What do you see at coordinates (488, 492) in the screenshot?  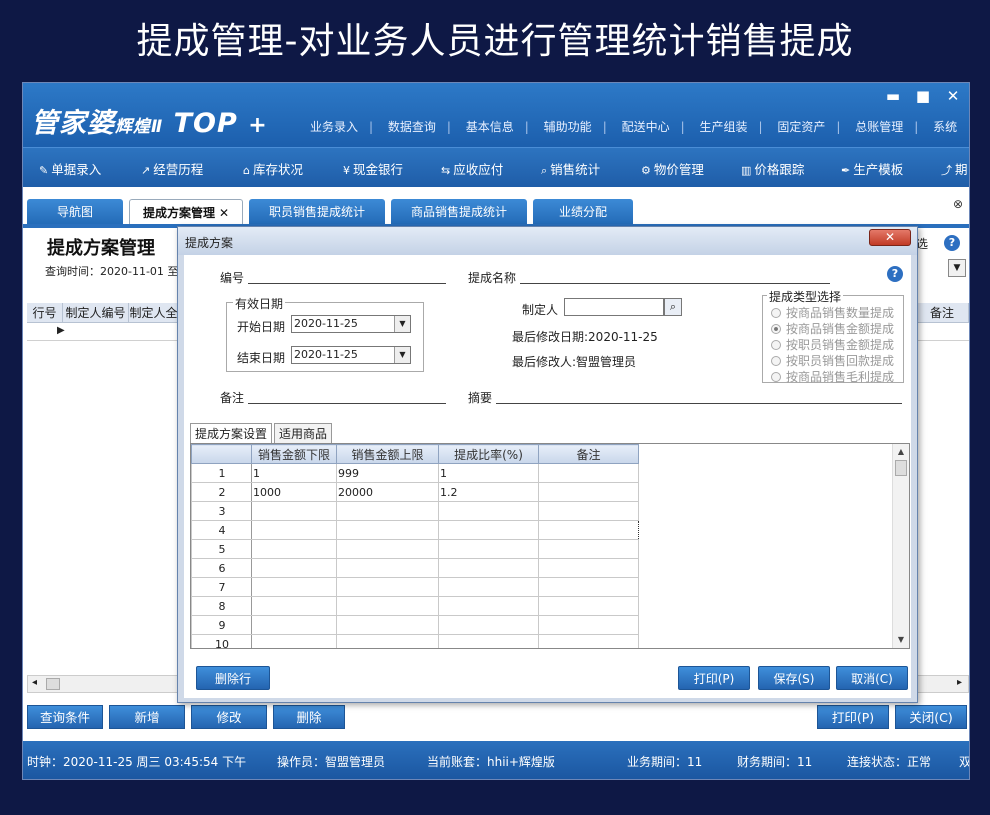 I see `cell-rate: 1.2` at bounding box center [488, 492].